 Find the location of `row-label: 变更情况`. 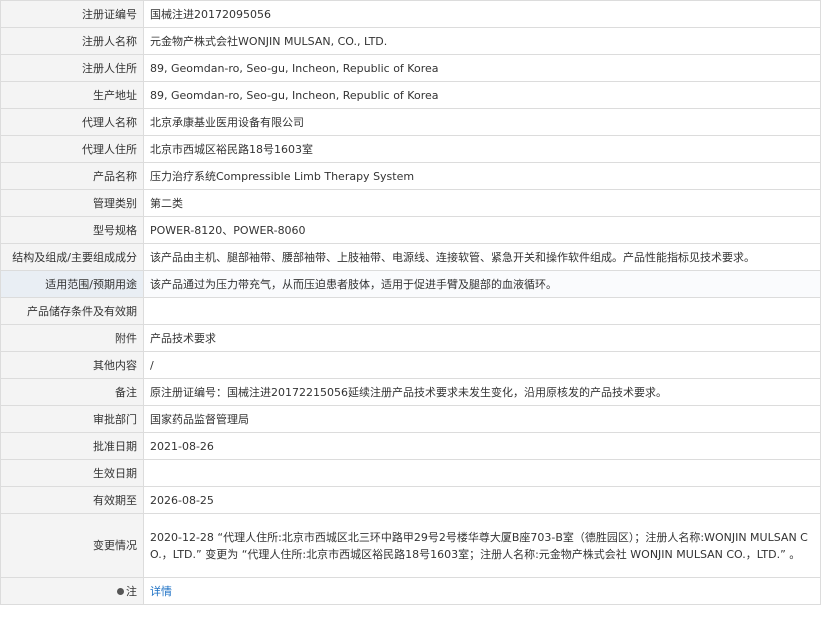

row-label: 变更情况 is located at coordinates (72, 545).